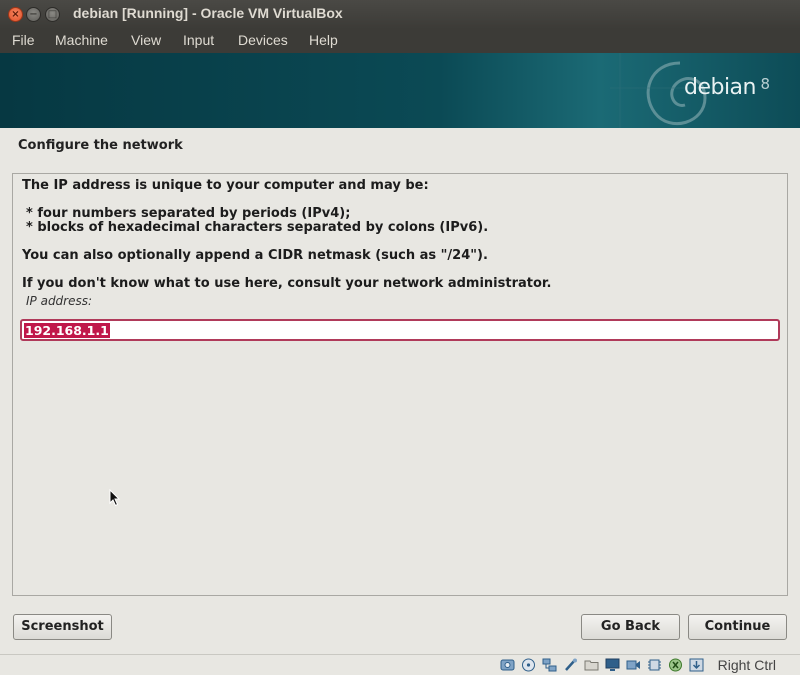 The image size is (800, 675). Describe the element at coordinates (81, 40) in the screenshot. I see `menu-machine: Machine` at that location.